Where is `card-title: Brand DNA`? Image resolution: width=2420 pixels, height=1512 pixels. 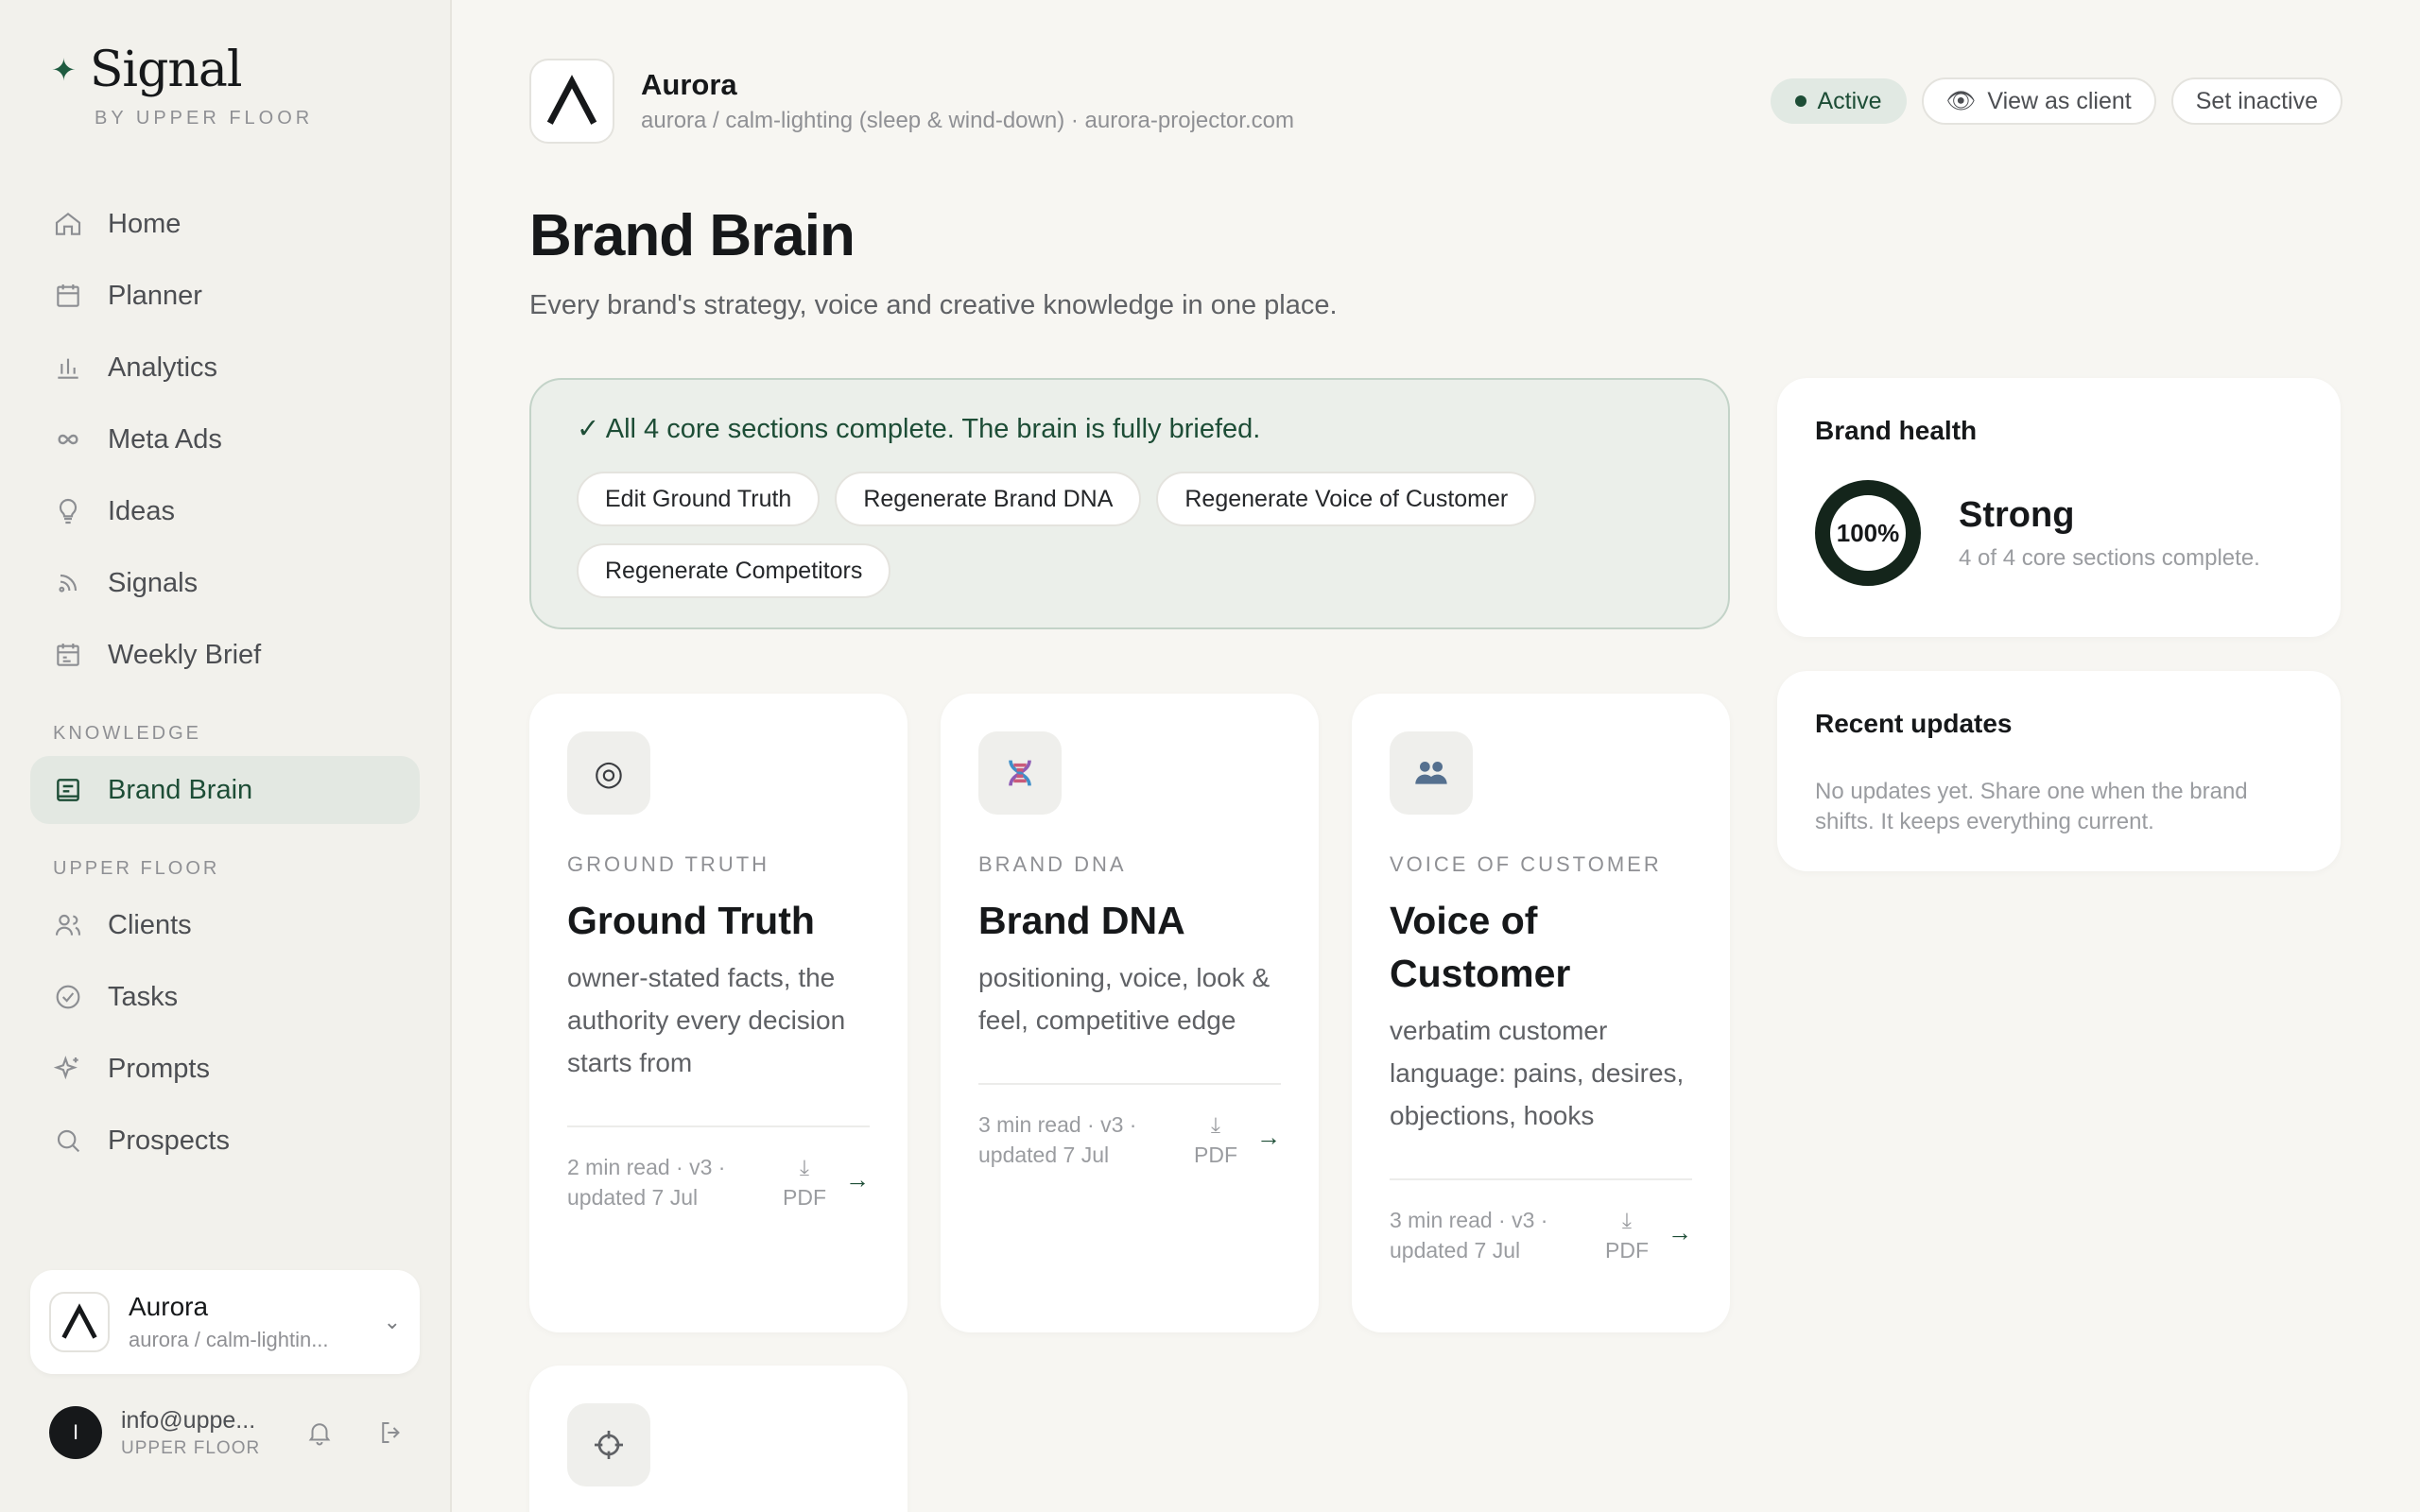 card-title: Brand DNA is located at coordinates (1082, 920).